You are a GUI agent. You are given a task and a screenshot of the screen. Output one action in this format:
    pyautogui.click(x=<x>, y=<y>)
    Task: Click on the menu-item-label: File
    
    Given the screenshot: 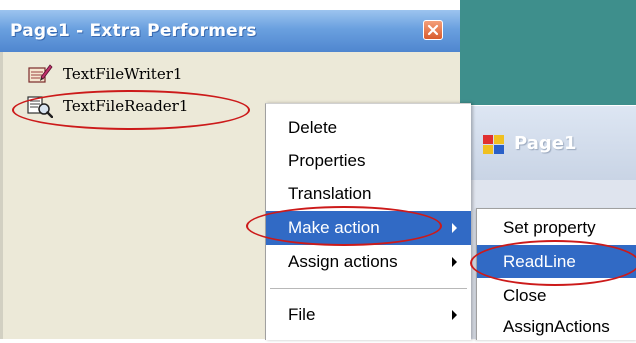 What is the action you would take?
    pyautogui.click(x=302, y=314)
    